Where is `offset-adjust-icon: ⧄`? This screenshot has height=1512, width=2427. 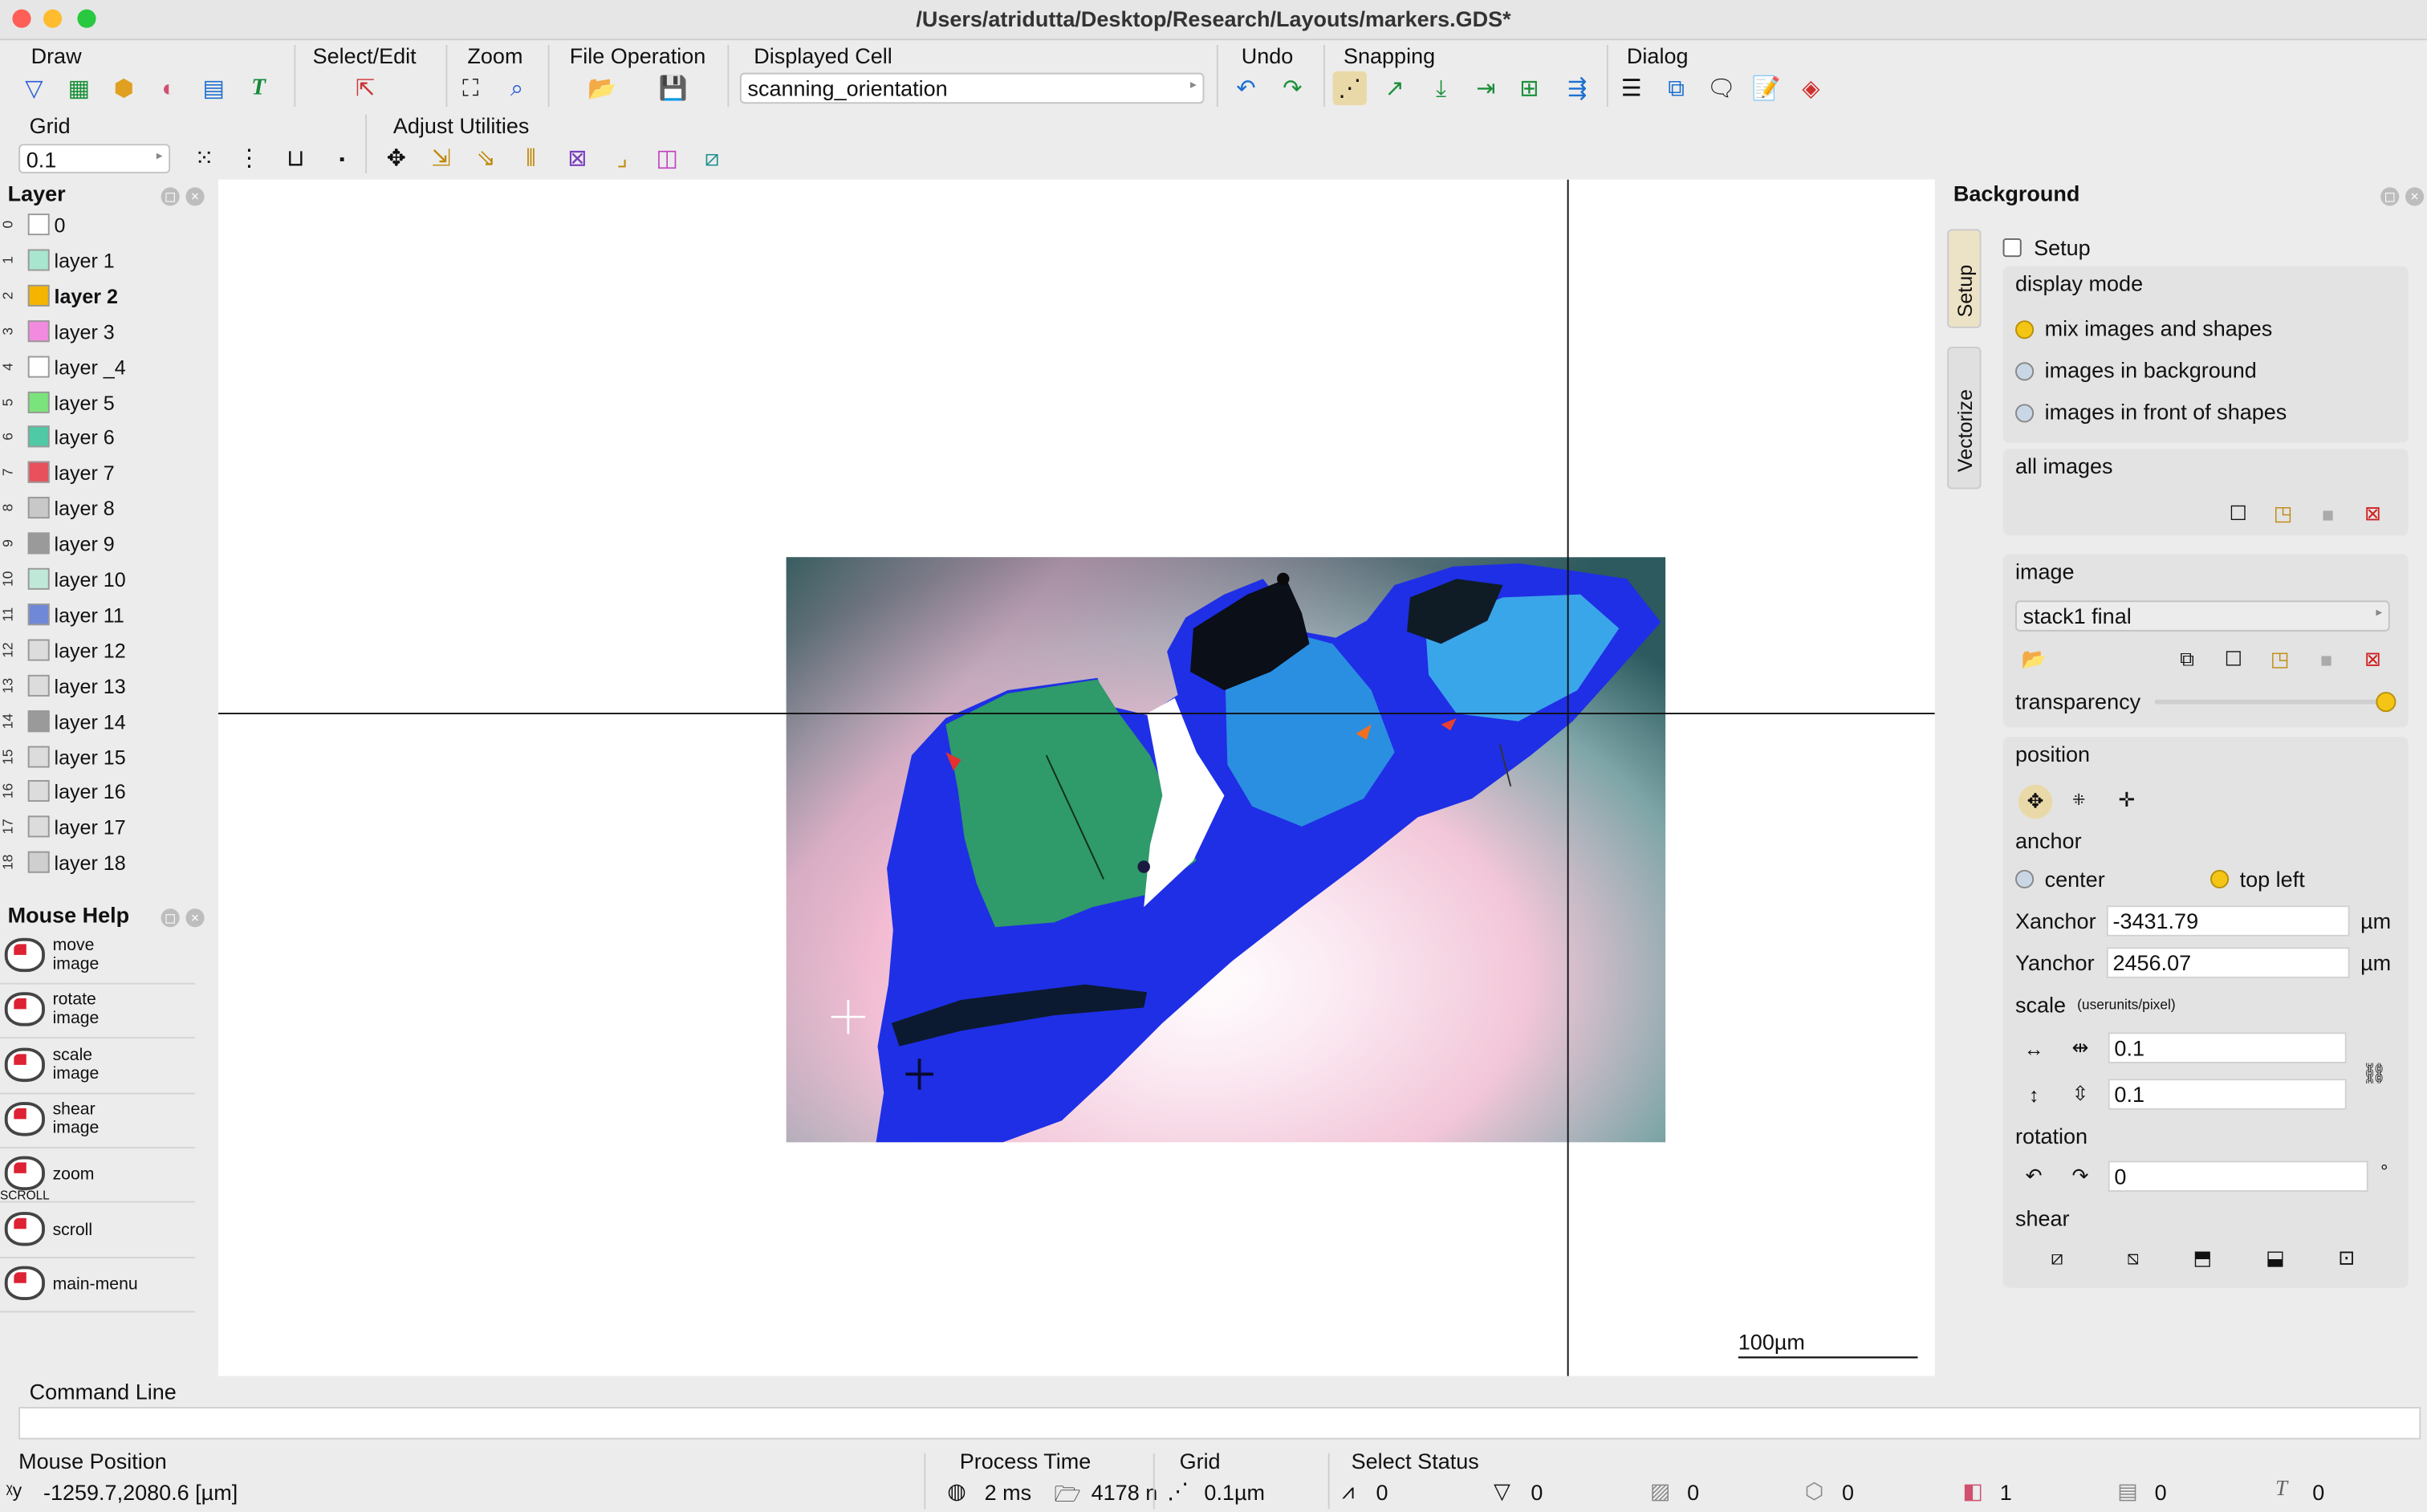
offset-adjust-icon: ⧄ is located at coordinates (712, 157).